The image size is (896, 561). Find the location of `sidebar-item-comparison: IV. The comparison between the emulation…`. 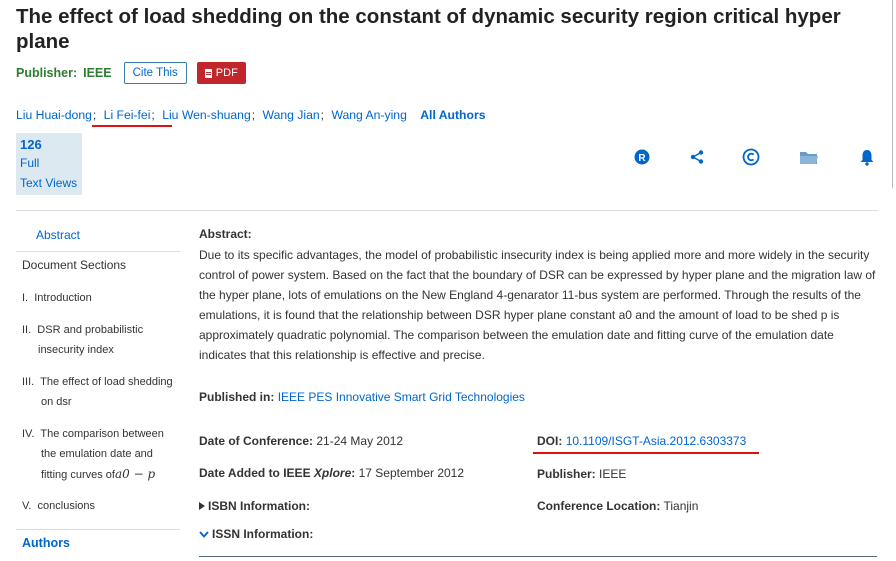

sidebar-item-comparison: IV. The comparison between the emulation… is located at coordinates (93, 454).